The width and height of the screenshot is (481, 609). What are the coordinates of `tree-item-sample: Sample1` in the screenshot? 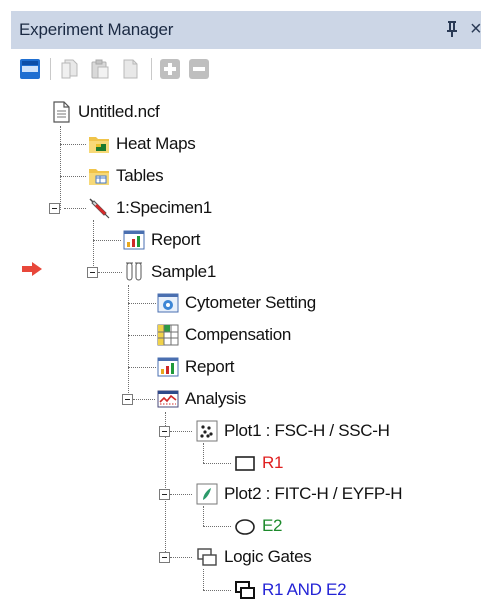 It's located at (169, 272).